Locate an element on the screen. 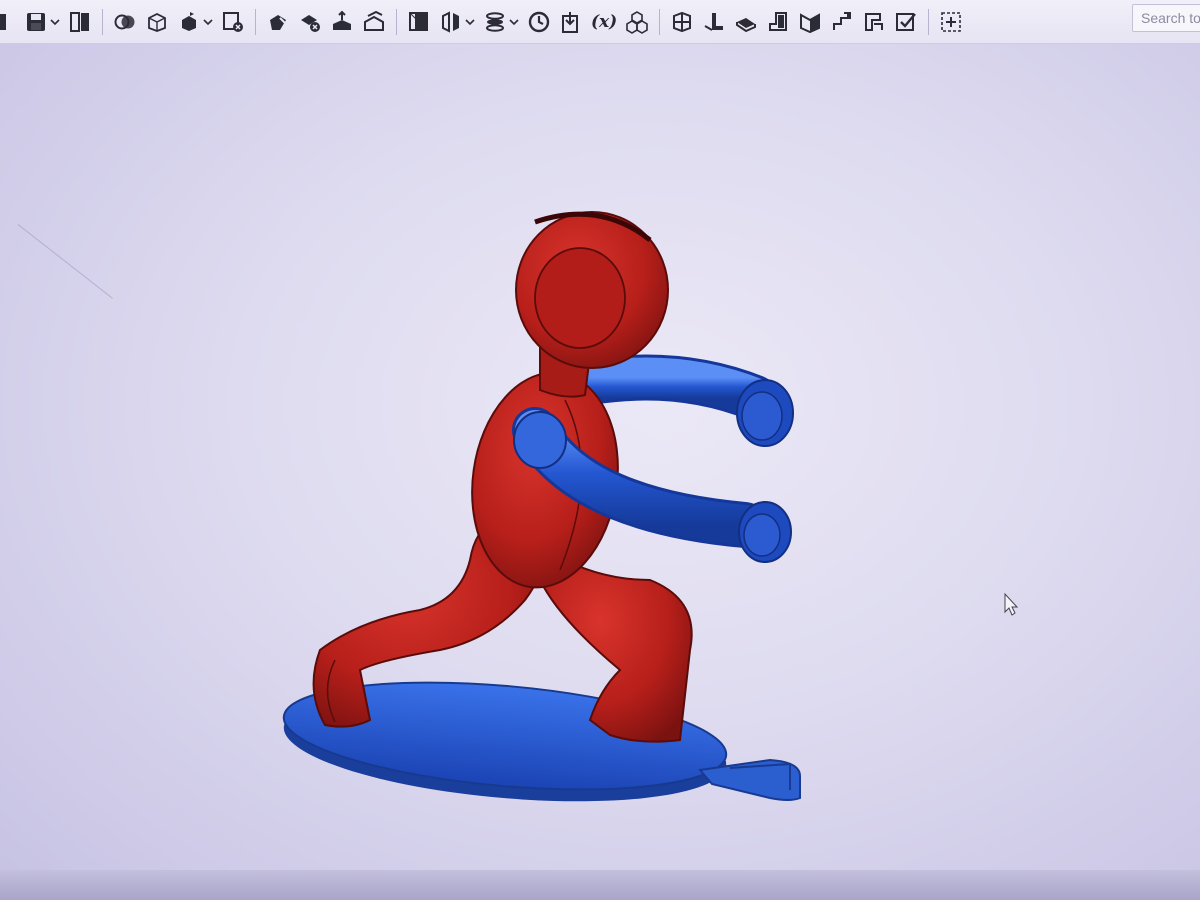 The height and width of the screenshot is (900, 1200). sheet-metal-icon is located at coordinates (682, 21).